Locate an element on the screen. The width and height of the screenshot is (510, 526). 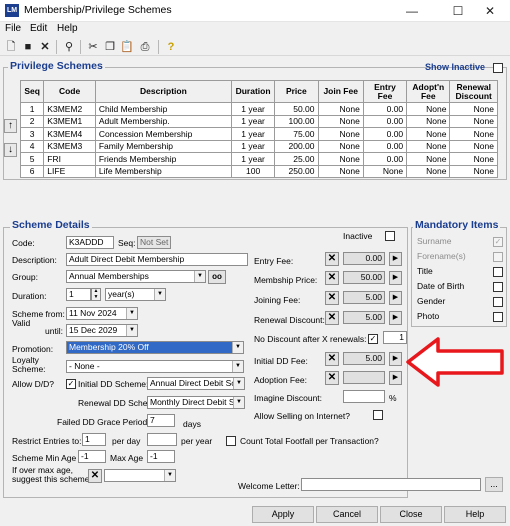
imagine-discount-input is located at coordinates (364, 396).